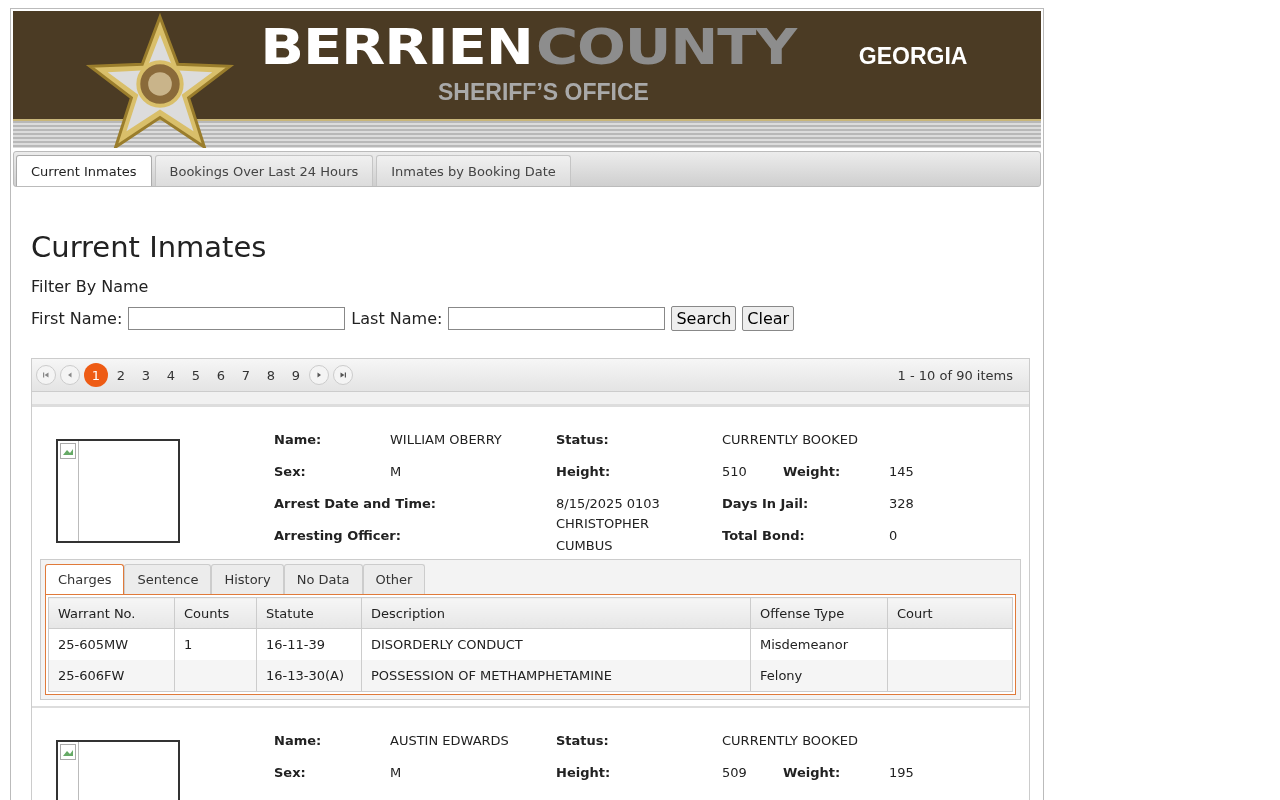  What do you see at coordinates (902, 772) in the screenshot?
I see `field-value: 195` at bounding box center [902, 772].